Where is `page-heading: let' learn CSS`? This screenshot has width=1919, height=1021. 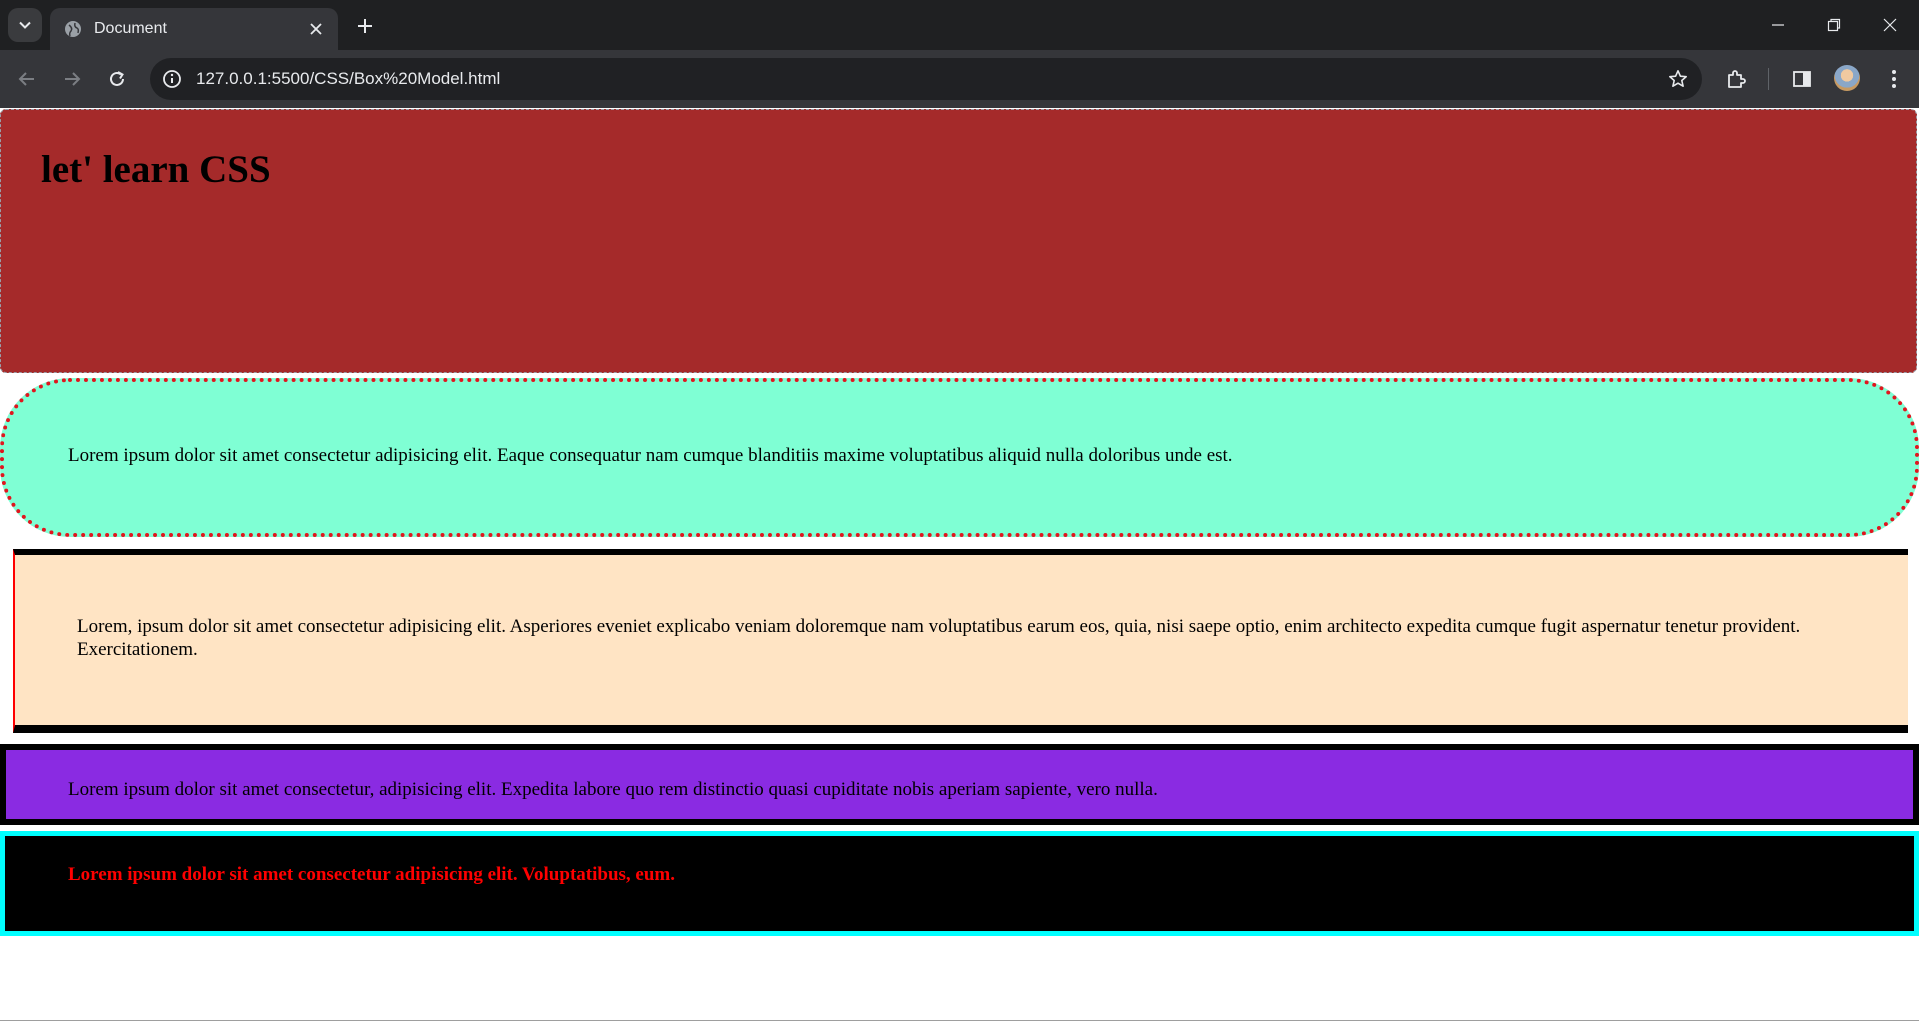
page-heading: let' learn CSS is located at coordinates (156, 169).